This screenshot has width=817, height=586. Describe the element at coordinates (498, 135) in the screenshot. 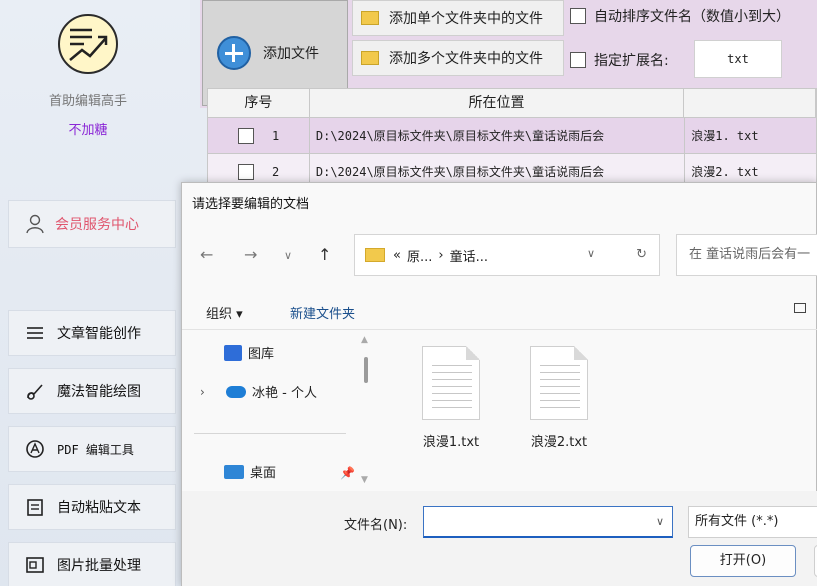

I see `row-path: D:\2024\原目标文件夹\原目标文件夹\童话说雨后会` at that location.